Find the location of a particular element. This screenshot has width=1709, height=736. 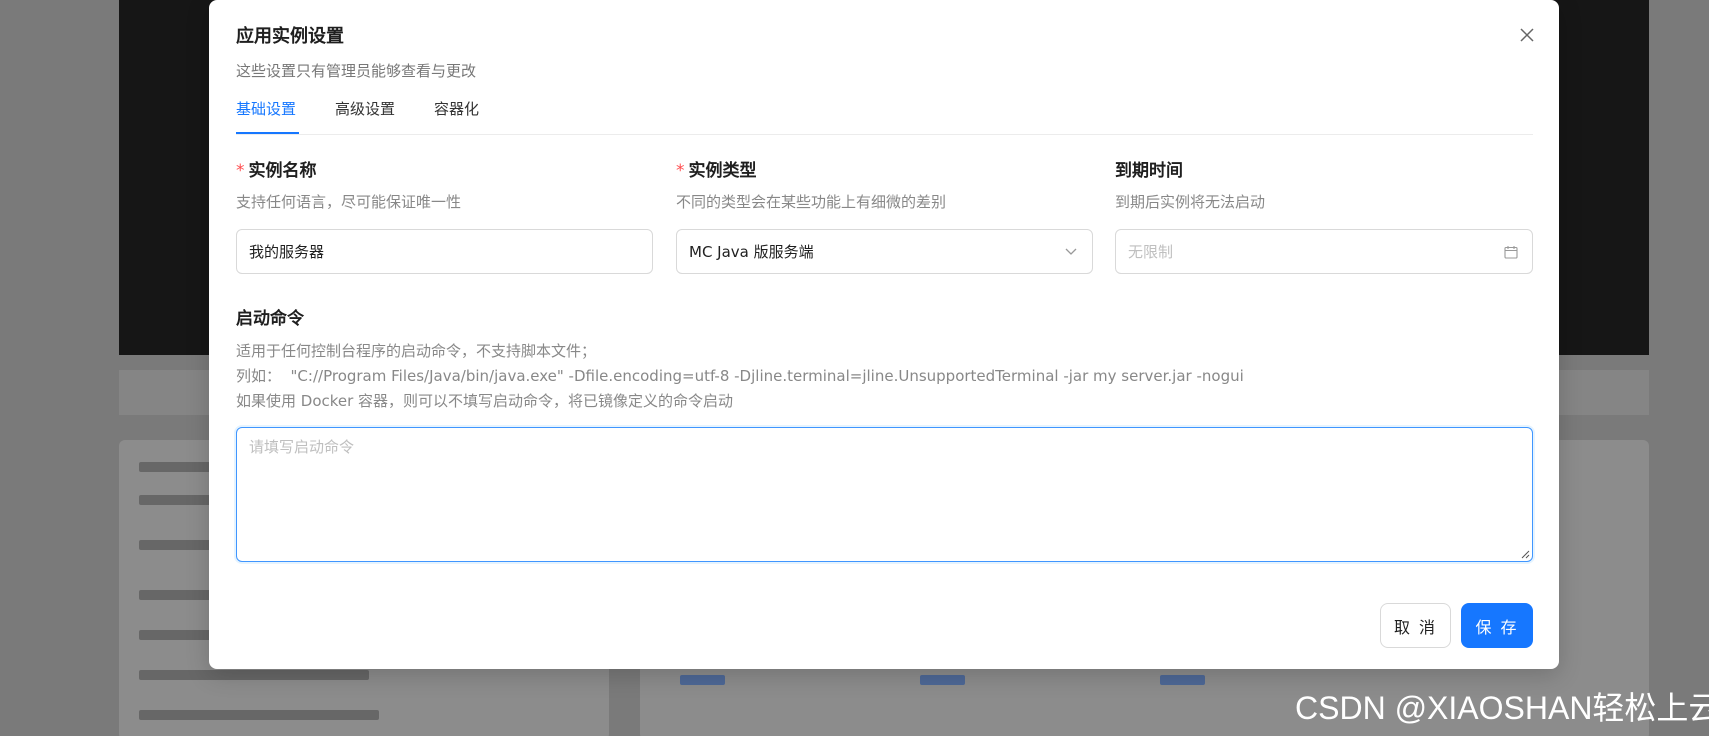

start-command-label: 启动命令 is located at coordinates (270, 319).